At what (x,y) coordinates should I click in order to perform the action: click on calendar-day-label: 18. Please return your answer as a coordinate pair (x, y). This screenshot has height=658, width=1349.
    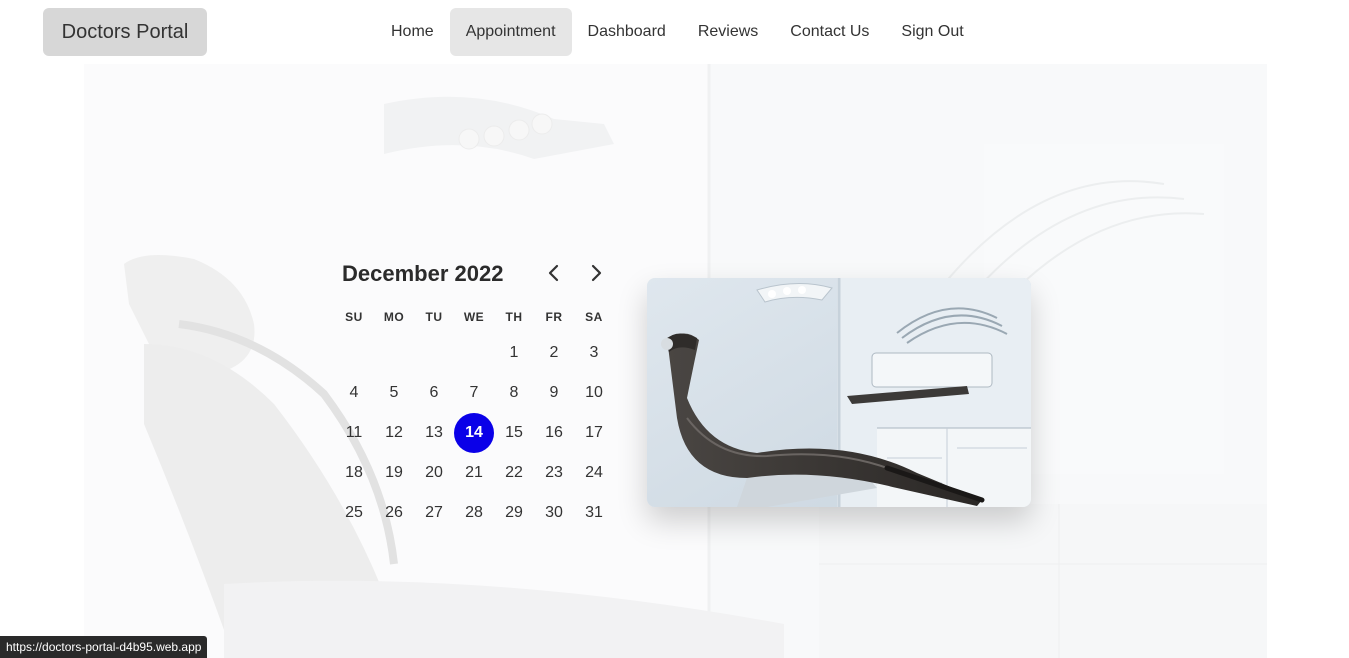
    Looking at the image, I should click on (354, 472).